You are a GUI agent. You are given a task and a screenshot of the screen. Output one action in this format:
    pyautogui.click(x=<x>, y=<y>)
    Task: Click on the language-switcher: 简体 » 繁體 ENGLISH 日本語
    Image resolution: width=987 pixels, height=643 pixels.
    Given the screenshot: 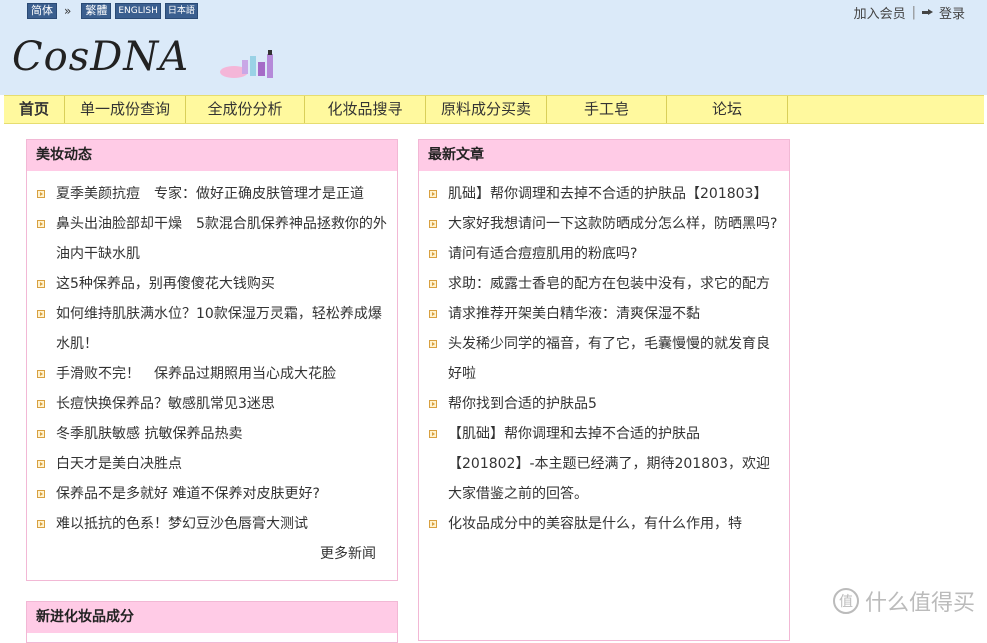 What is the action you would take?
    pyautogui.click(x=112, y=11)
    